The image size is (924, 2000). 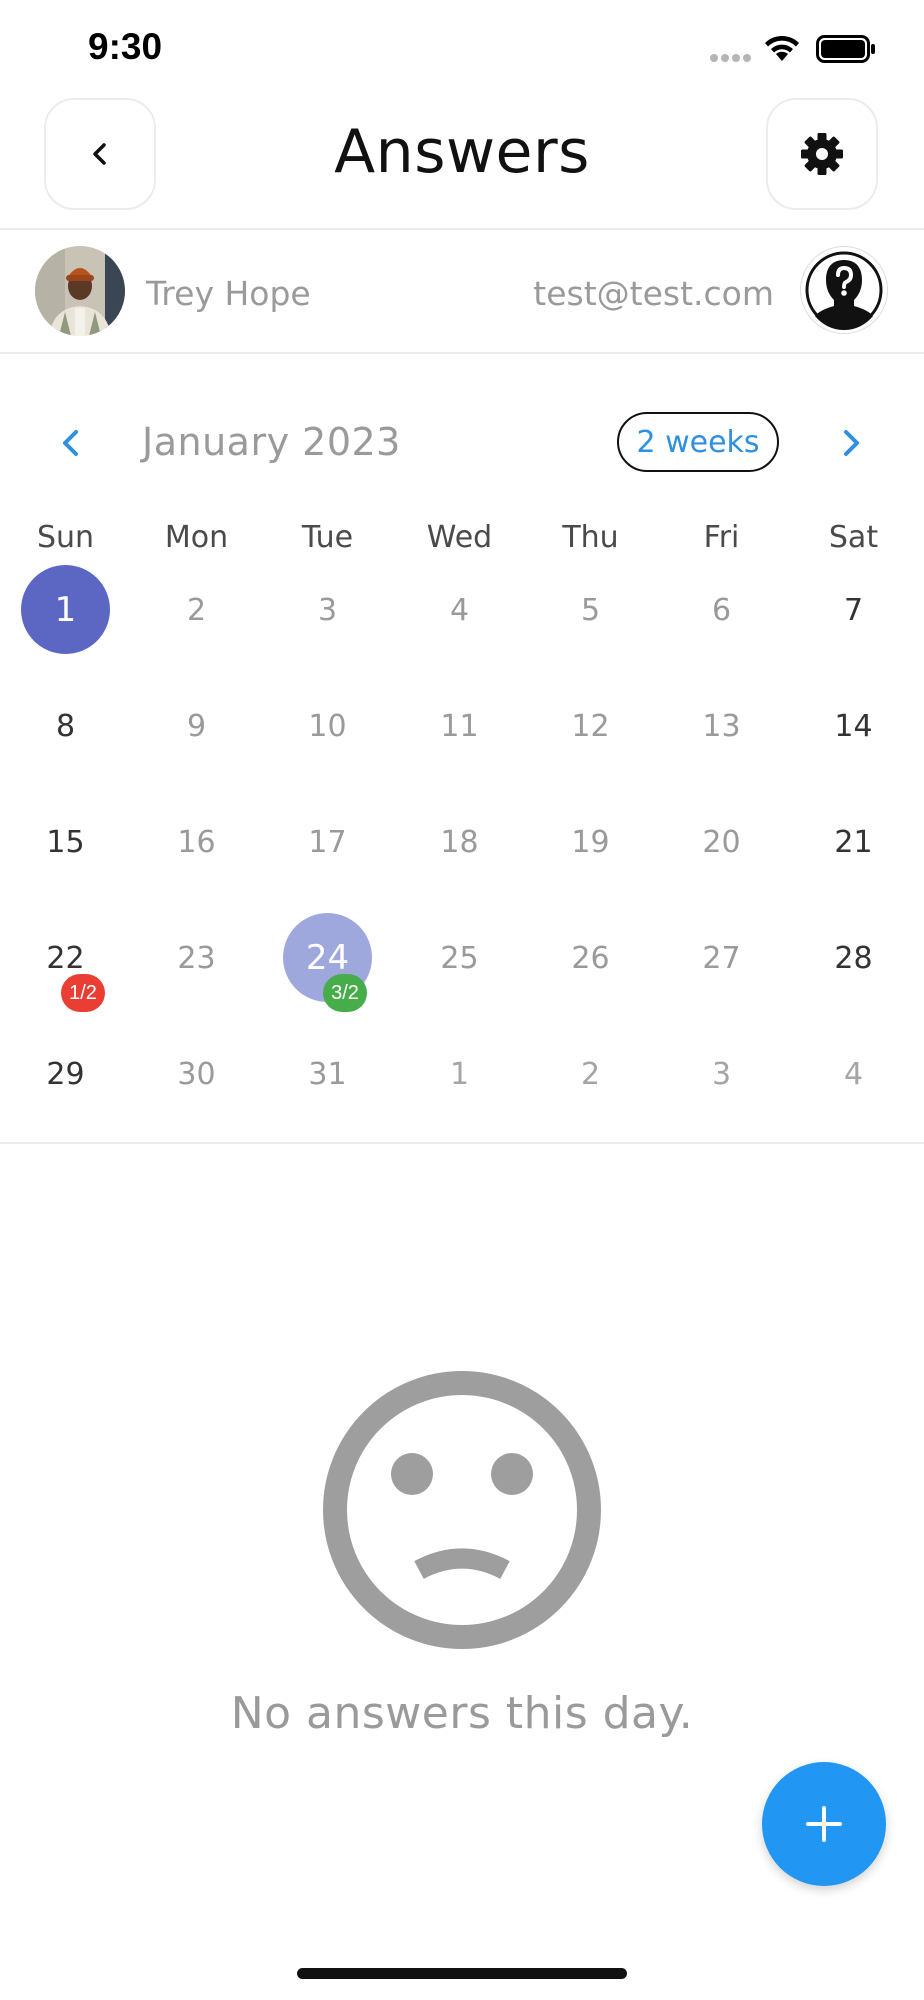 I want to click on day-number: 26, so click(x=590, y=958).